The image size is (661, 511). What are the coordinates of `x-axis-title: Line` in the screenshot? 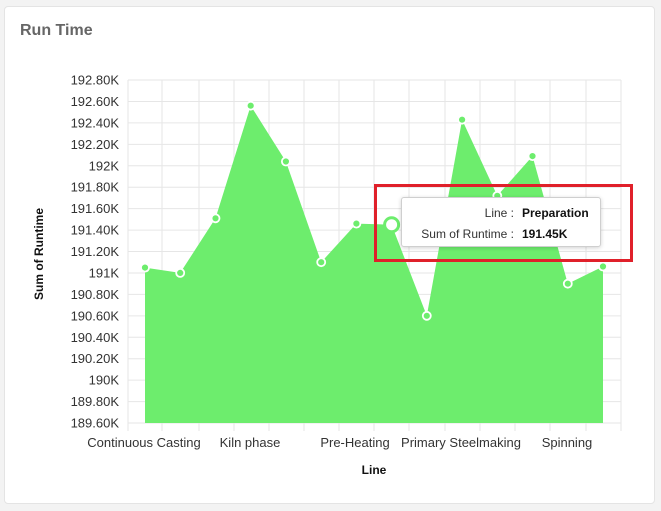 It's located at (374, 470).